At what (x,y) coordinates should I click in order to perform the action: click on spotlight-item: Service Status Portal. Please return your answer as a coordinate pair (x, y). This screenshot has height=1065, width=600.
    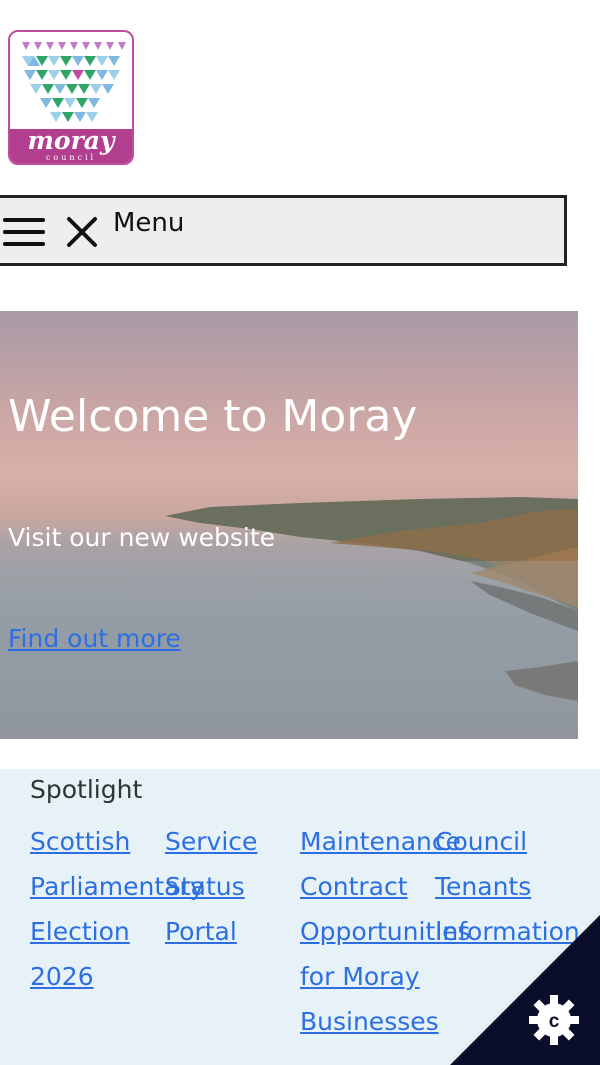
    Looking at the image, I should click on (220, 886).